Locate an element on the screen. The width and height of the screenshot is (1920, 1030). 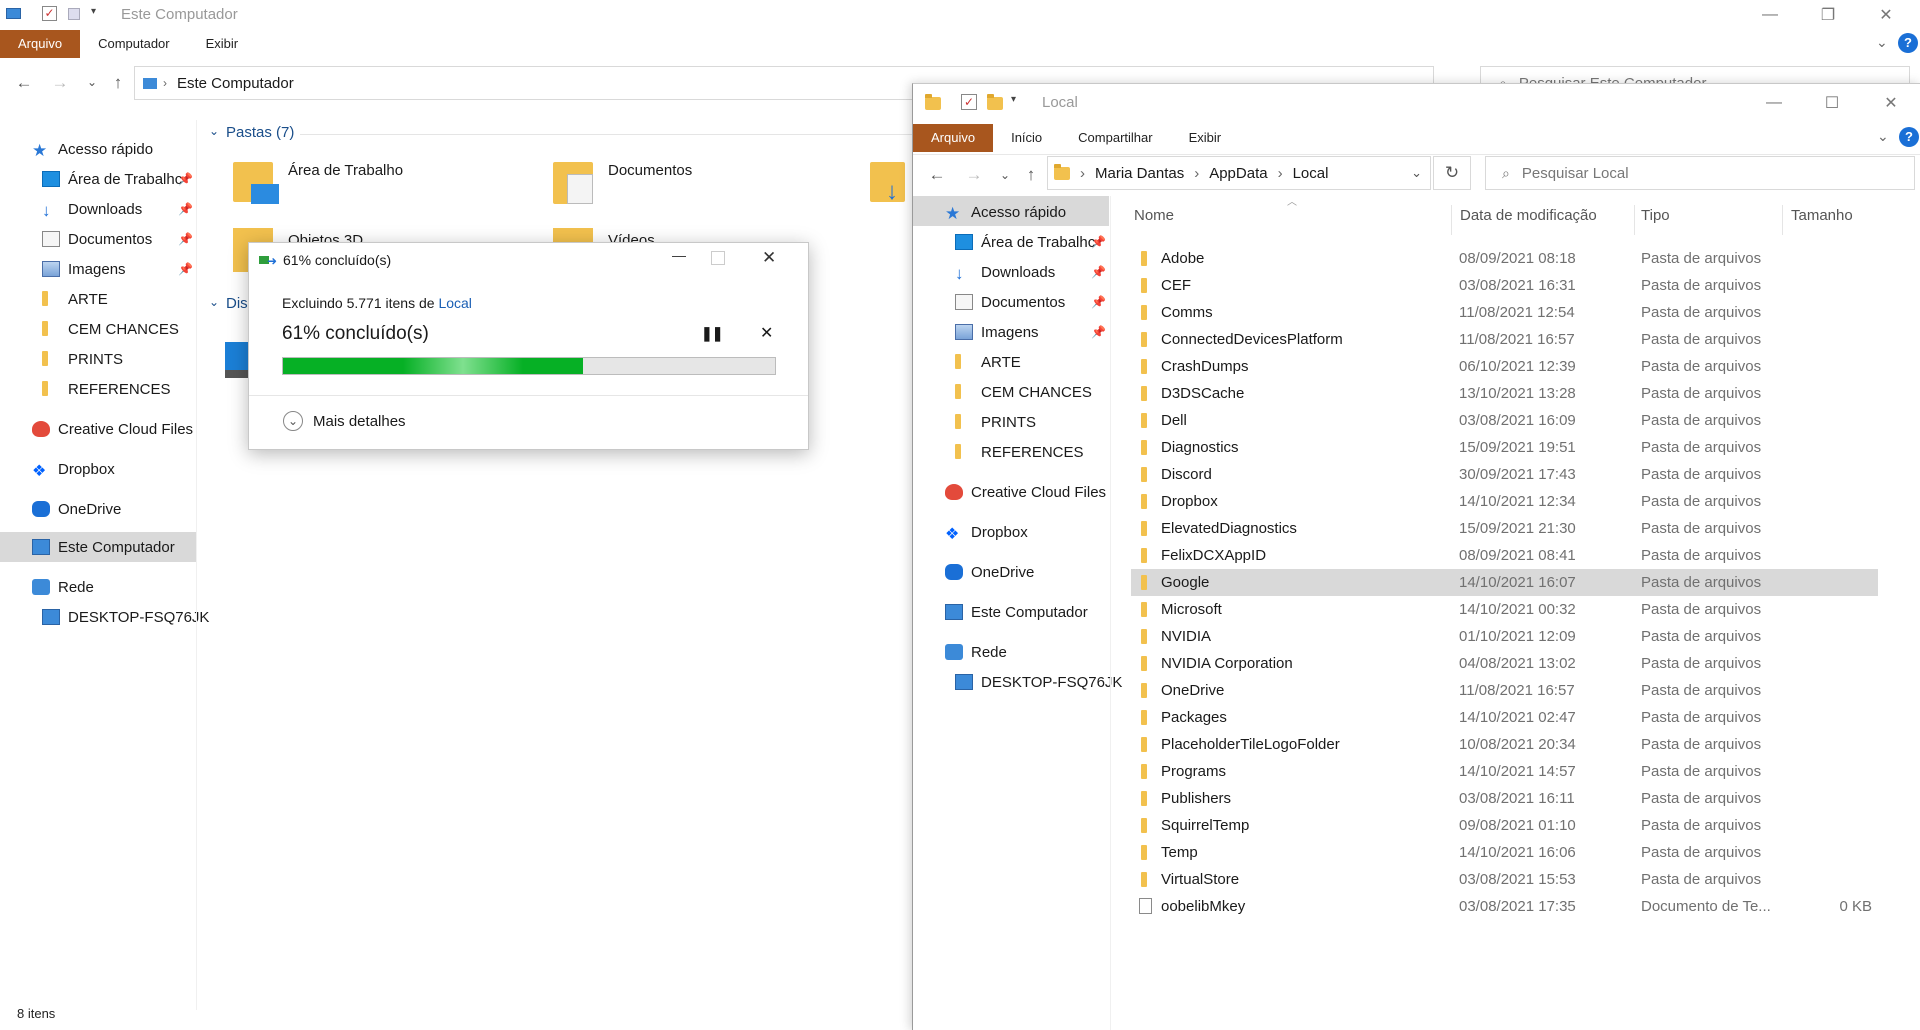
front-nav-item-downloads: ↓ Downloads is located at coordinates (1005, 272).